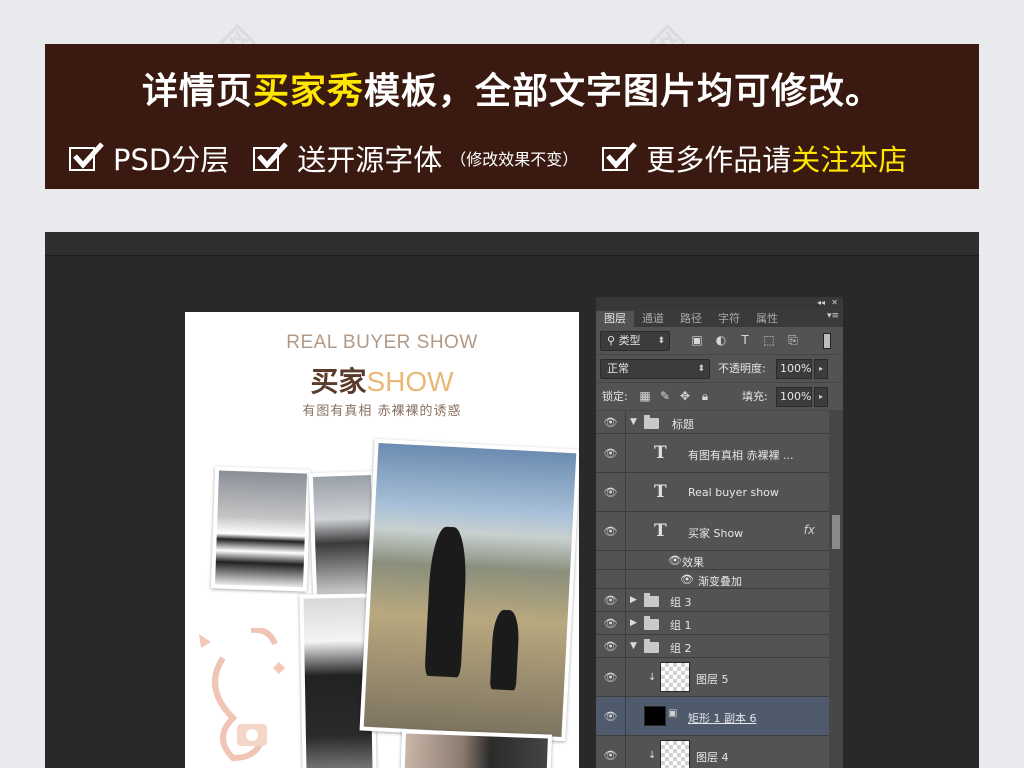 The width and height of the screenshot is (1024, 768). I want to click on tab-properties: 属性, so click(767, 319).